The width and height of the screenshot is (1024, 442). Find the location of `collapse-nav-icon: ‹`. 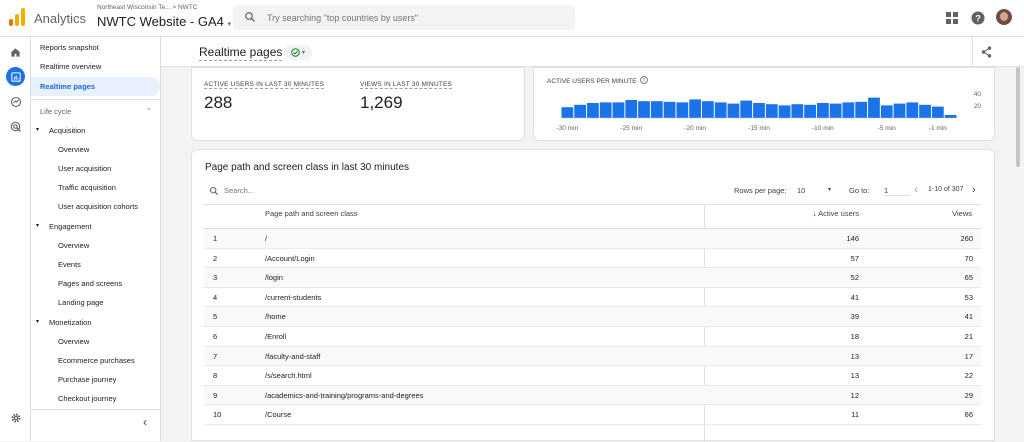

collapse-nav-icon: ‹ is located at coordinates (145, 422).